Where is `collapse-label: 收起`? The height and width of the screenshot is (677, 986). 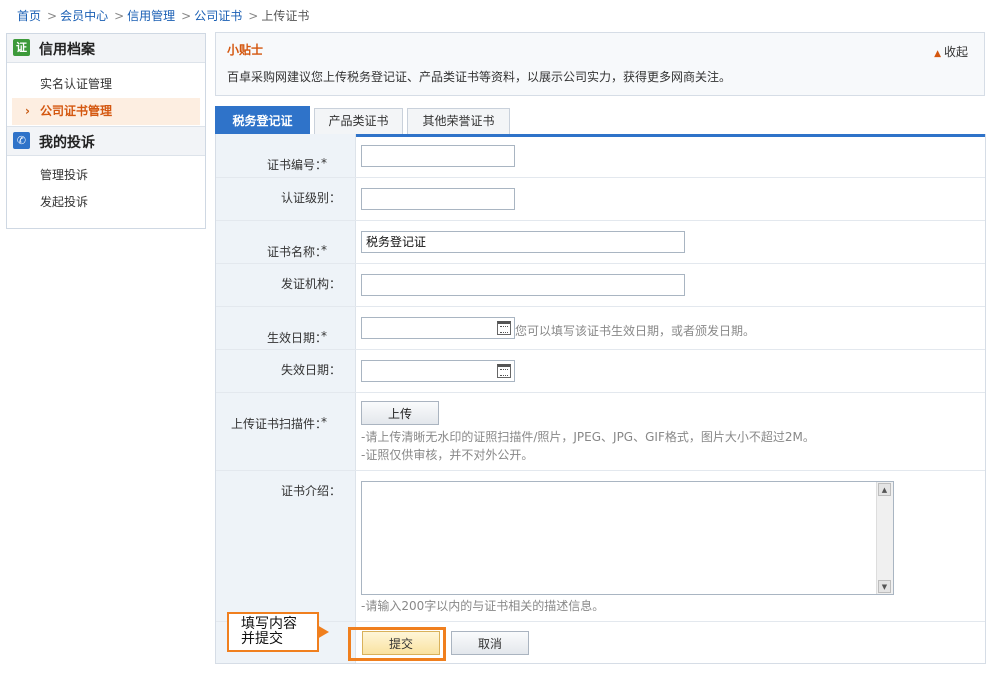 collapse-label: 收起 is located at coordinates (955, 52).